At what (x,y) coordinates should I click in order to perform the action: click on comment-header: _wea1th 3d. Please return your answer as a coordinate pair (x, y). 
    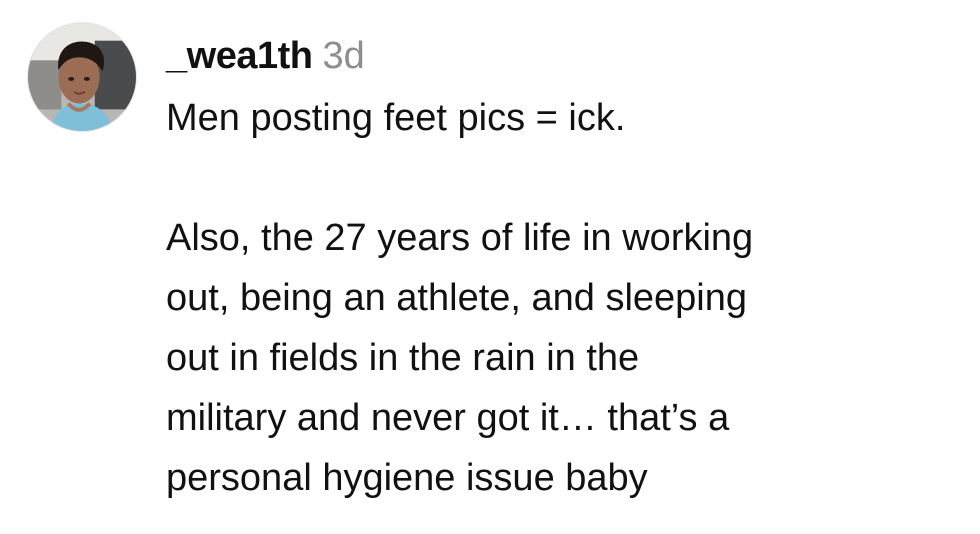
    Looking at the image, I should click on (566, 56).